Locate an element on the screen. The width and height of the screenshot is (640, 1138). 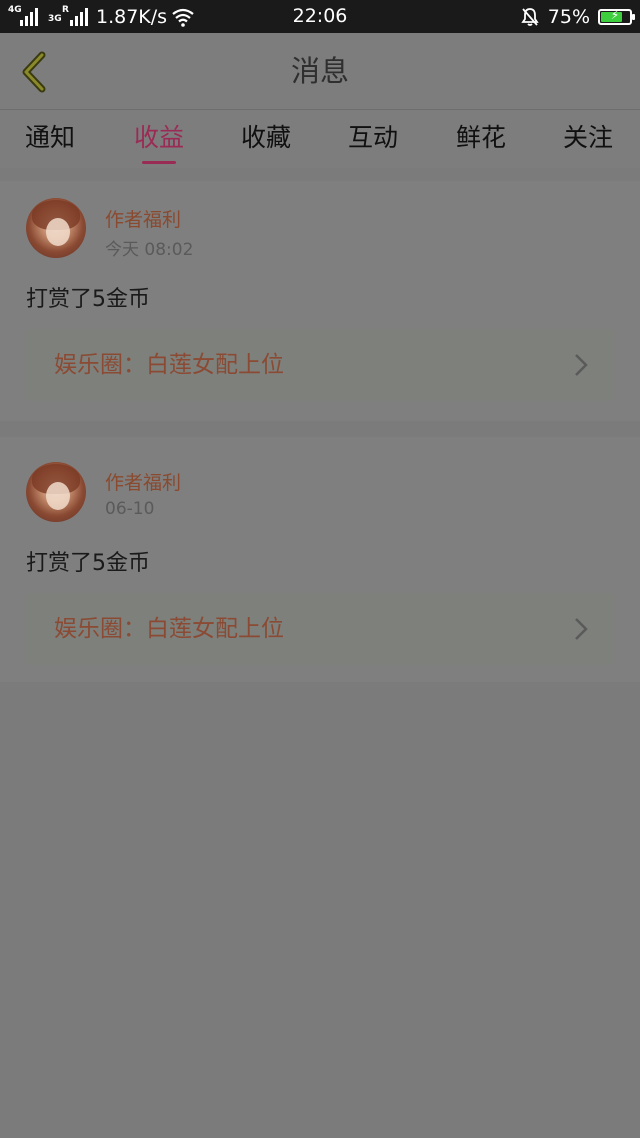
battery-percent: 75% is located at coordinates (568, 16).